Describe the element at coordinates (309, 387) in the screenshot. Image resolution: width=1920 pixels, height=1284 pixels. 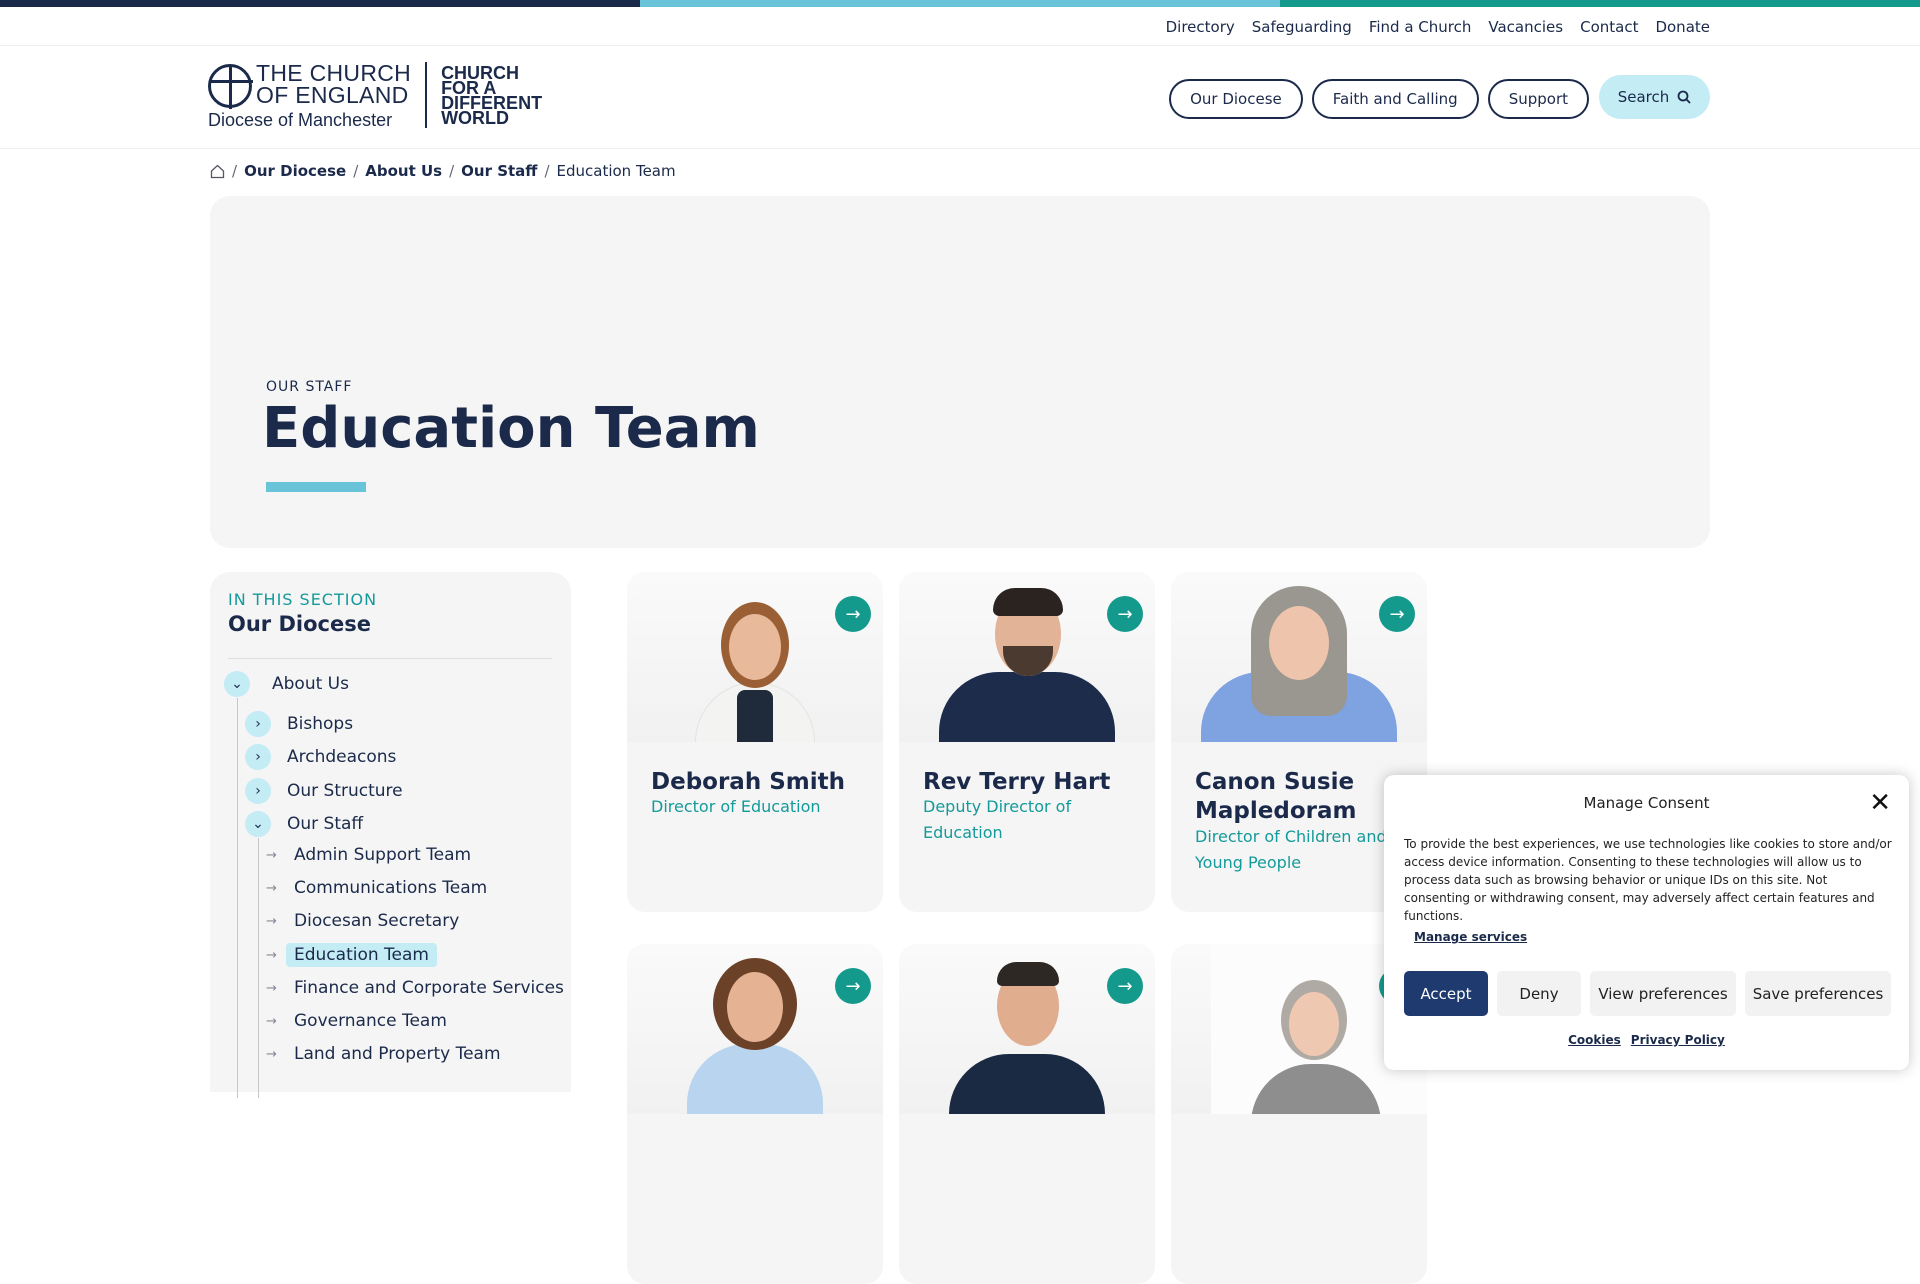
I see `hero-kicker: OUR STAFF` at that location.